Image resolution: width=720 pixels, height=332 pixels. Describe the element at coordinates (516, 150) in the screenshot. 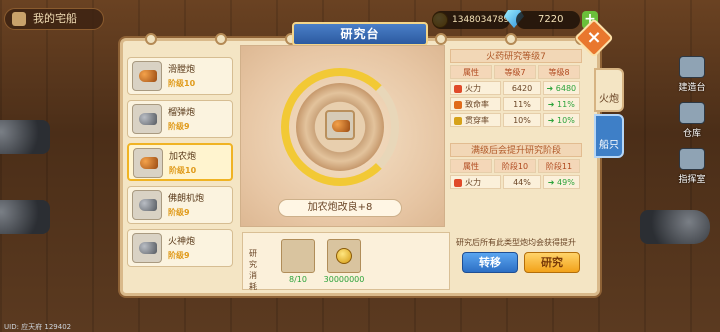

I see `stage-header: 满级后会提升研究阶段` at that location.